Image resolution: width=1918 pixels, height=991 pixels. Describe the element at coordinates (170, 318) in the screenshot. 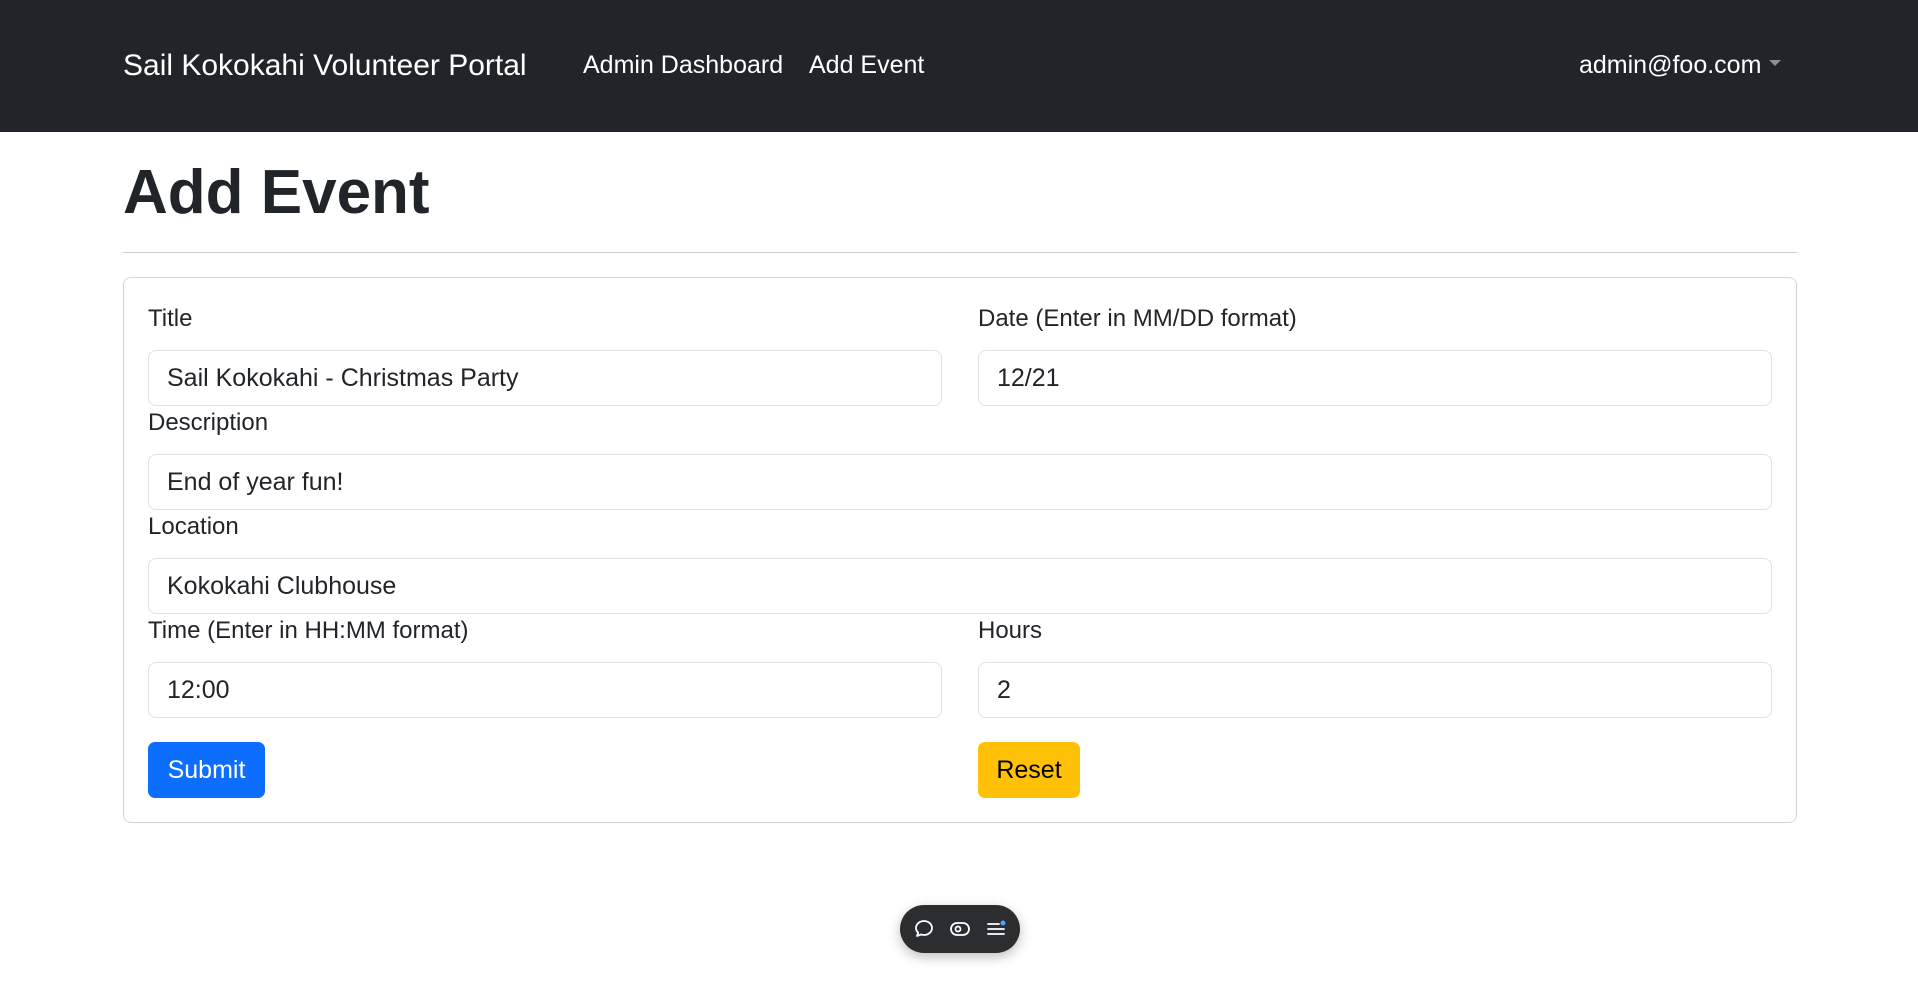

I see `title-label: Title` at that location.